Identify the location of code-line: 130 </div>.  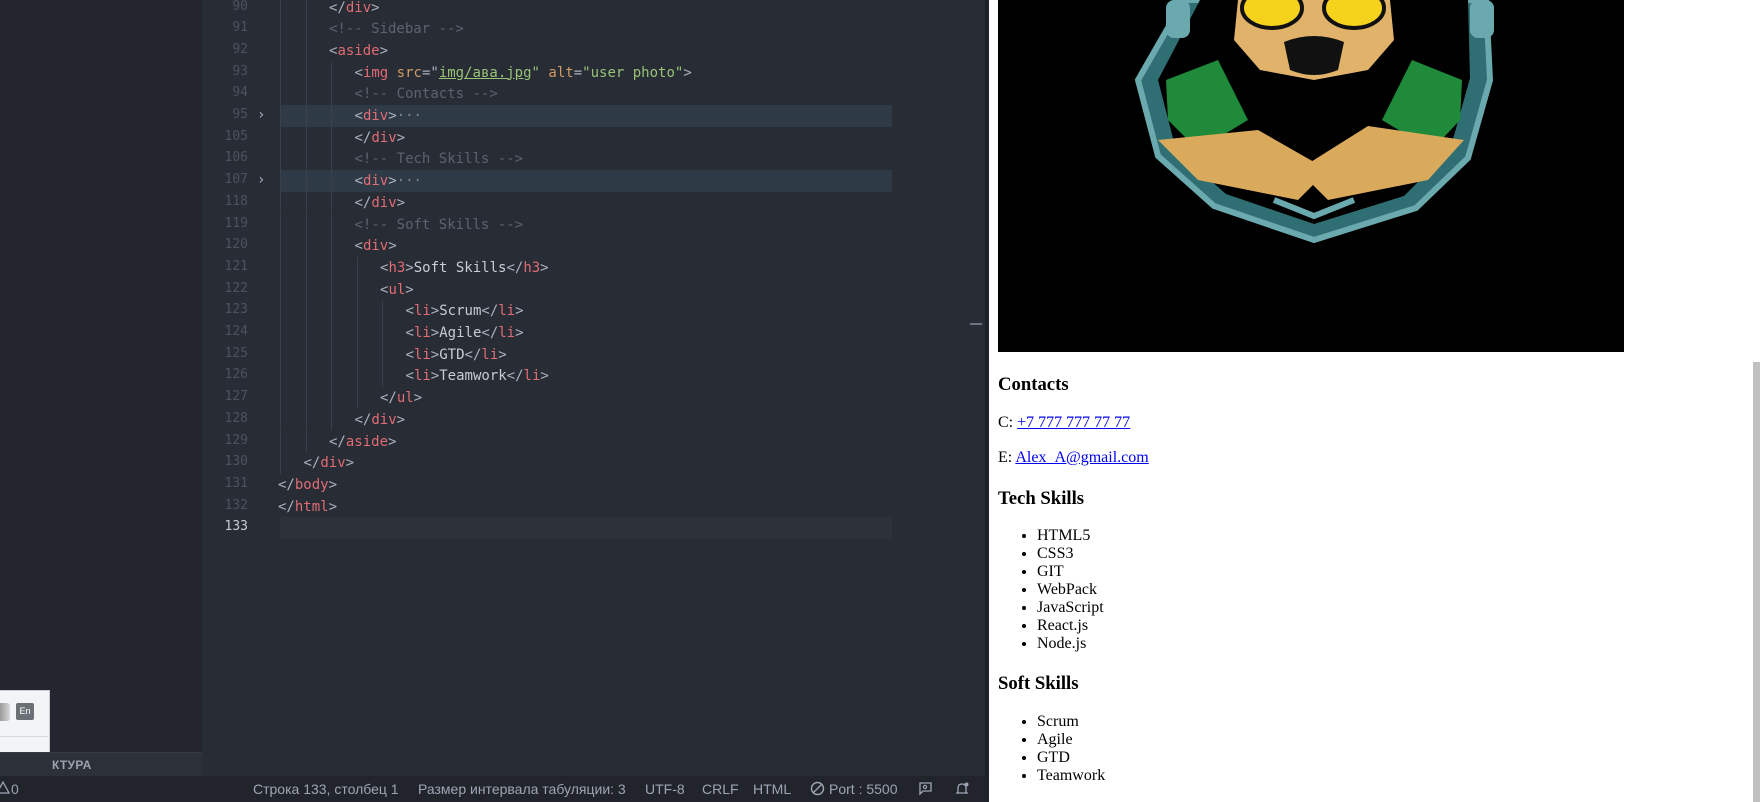
(593, 463).